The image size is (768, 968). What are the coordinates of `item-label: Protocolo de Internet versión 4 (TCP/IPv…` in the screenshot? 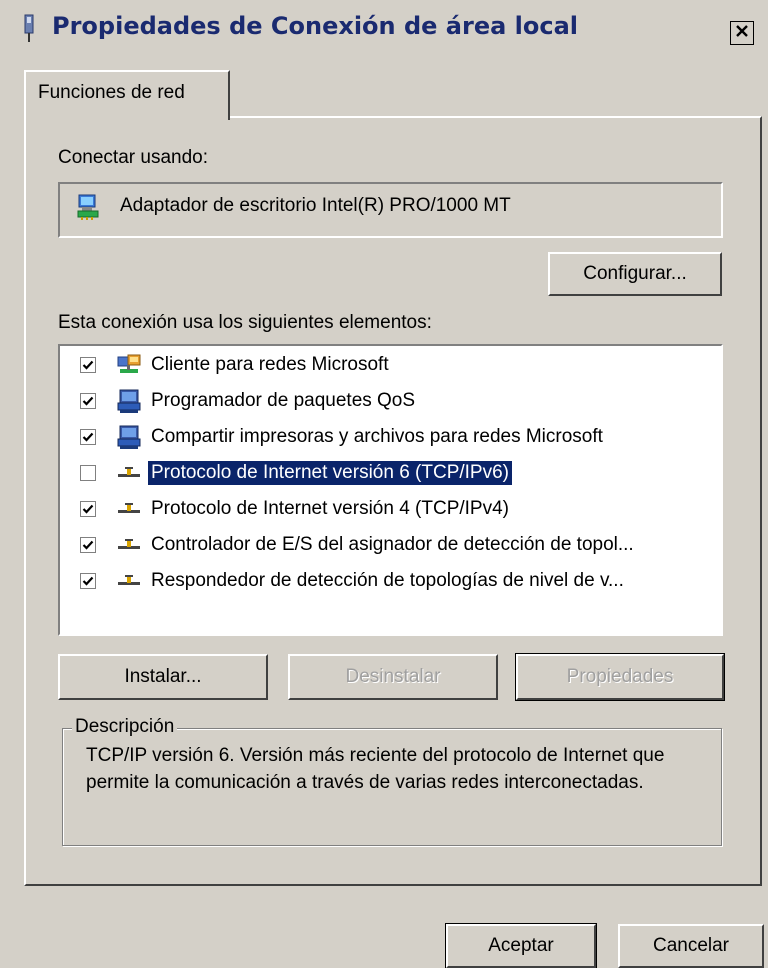 It's located at (330, 508).